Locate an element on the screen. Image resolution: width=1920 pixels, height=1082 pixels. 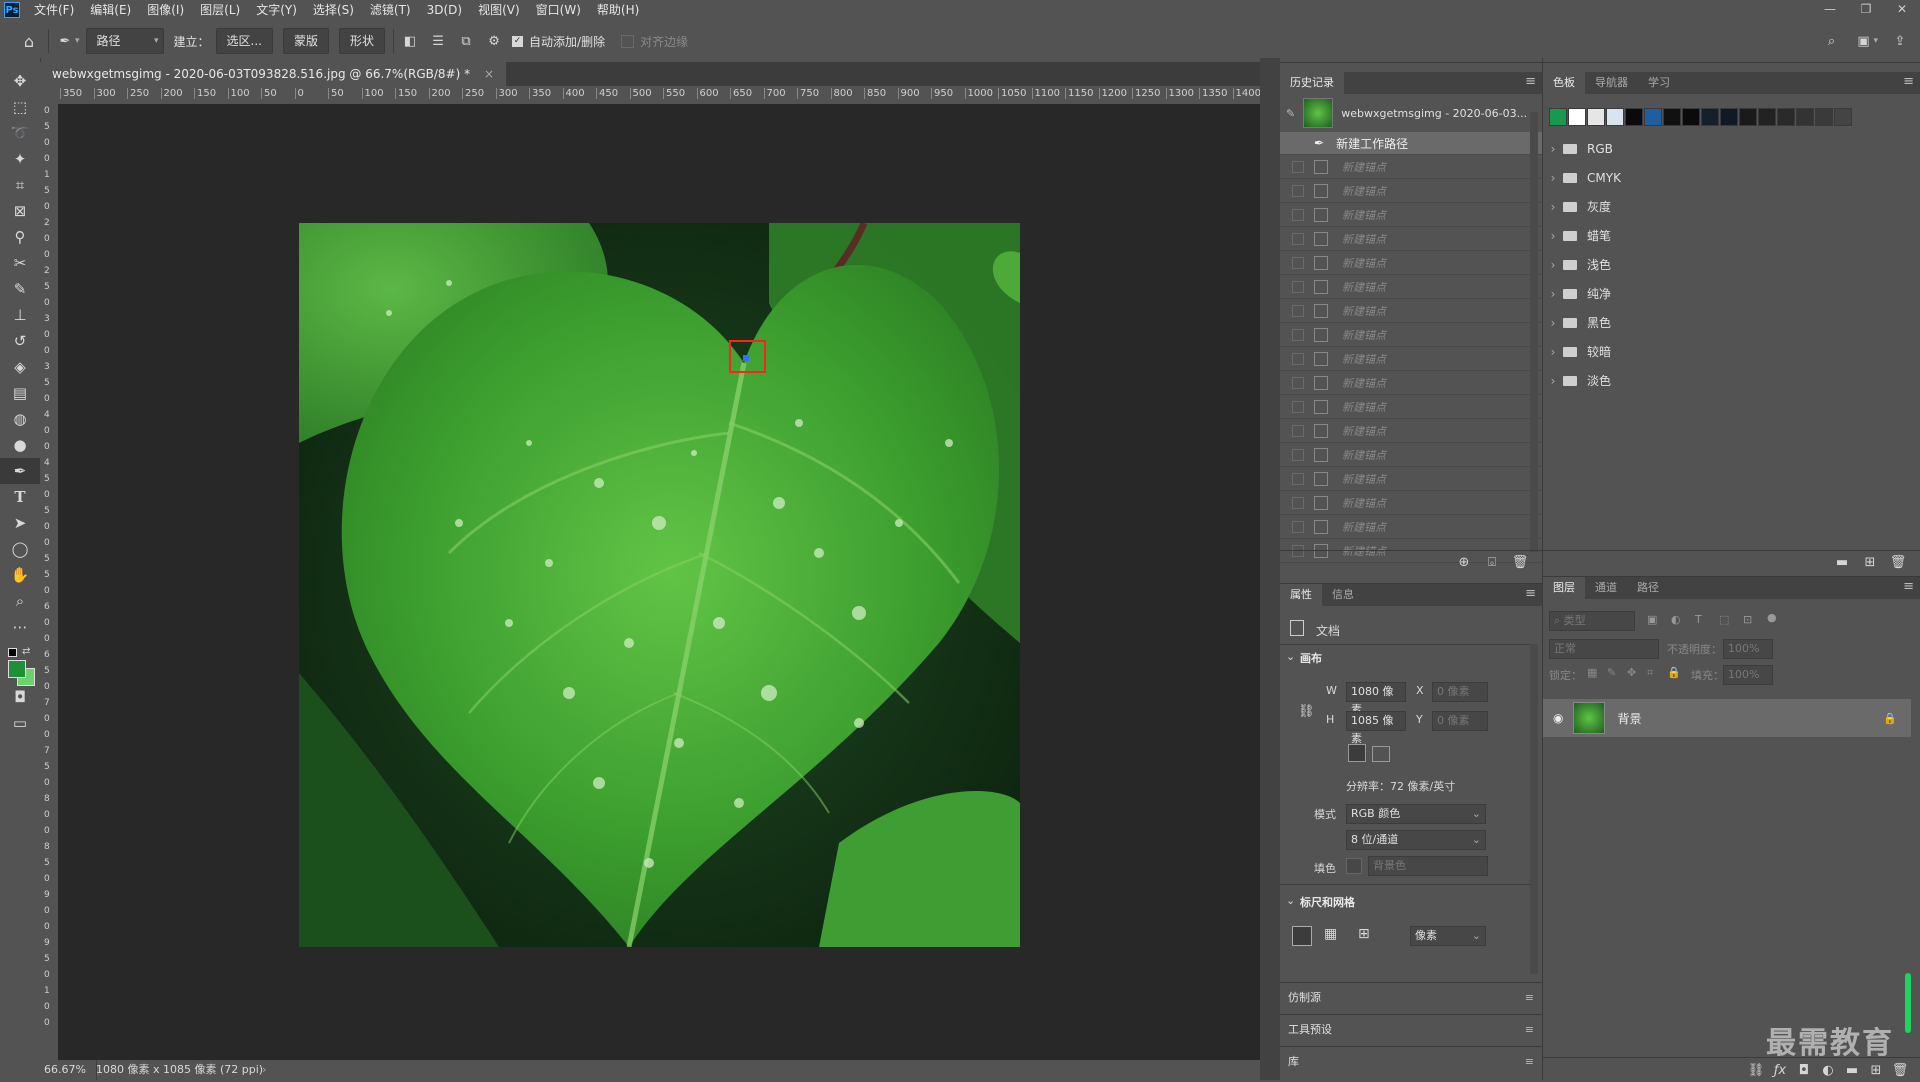
new-layer-icon: ⊞ is located at coordinates (1876, 1070).